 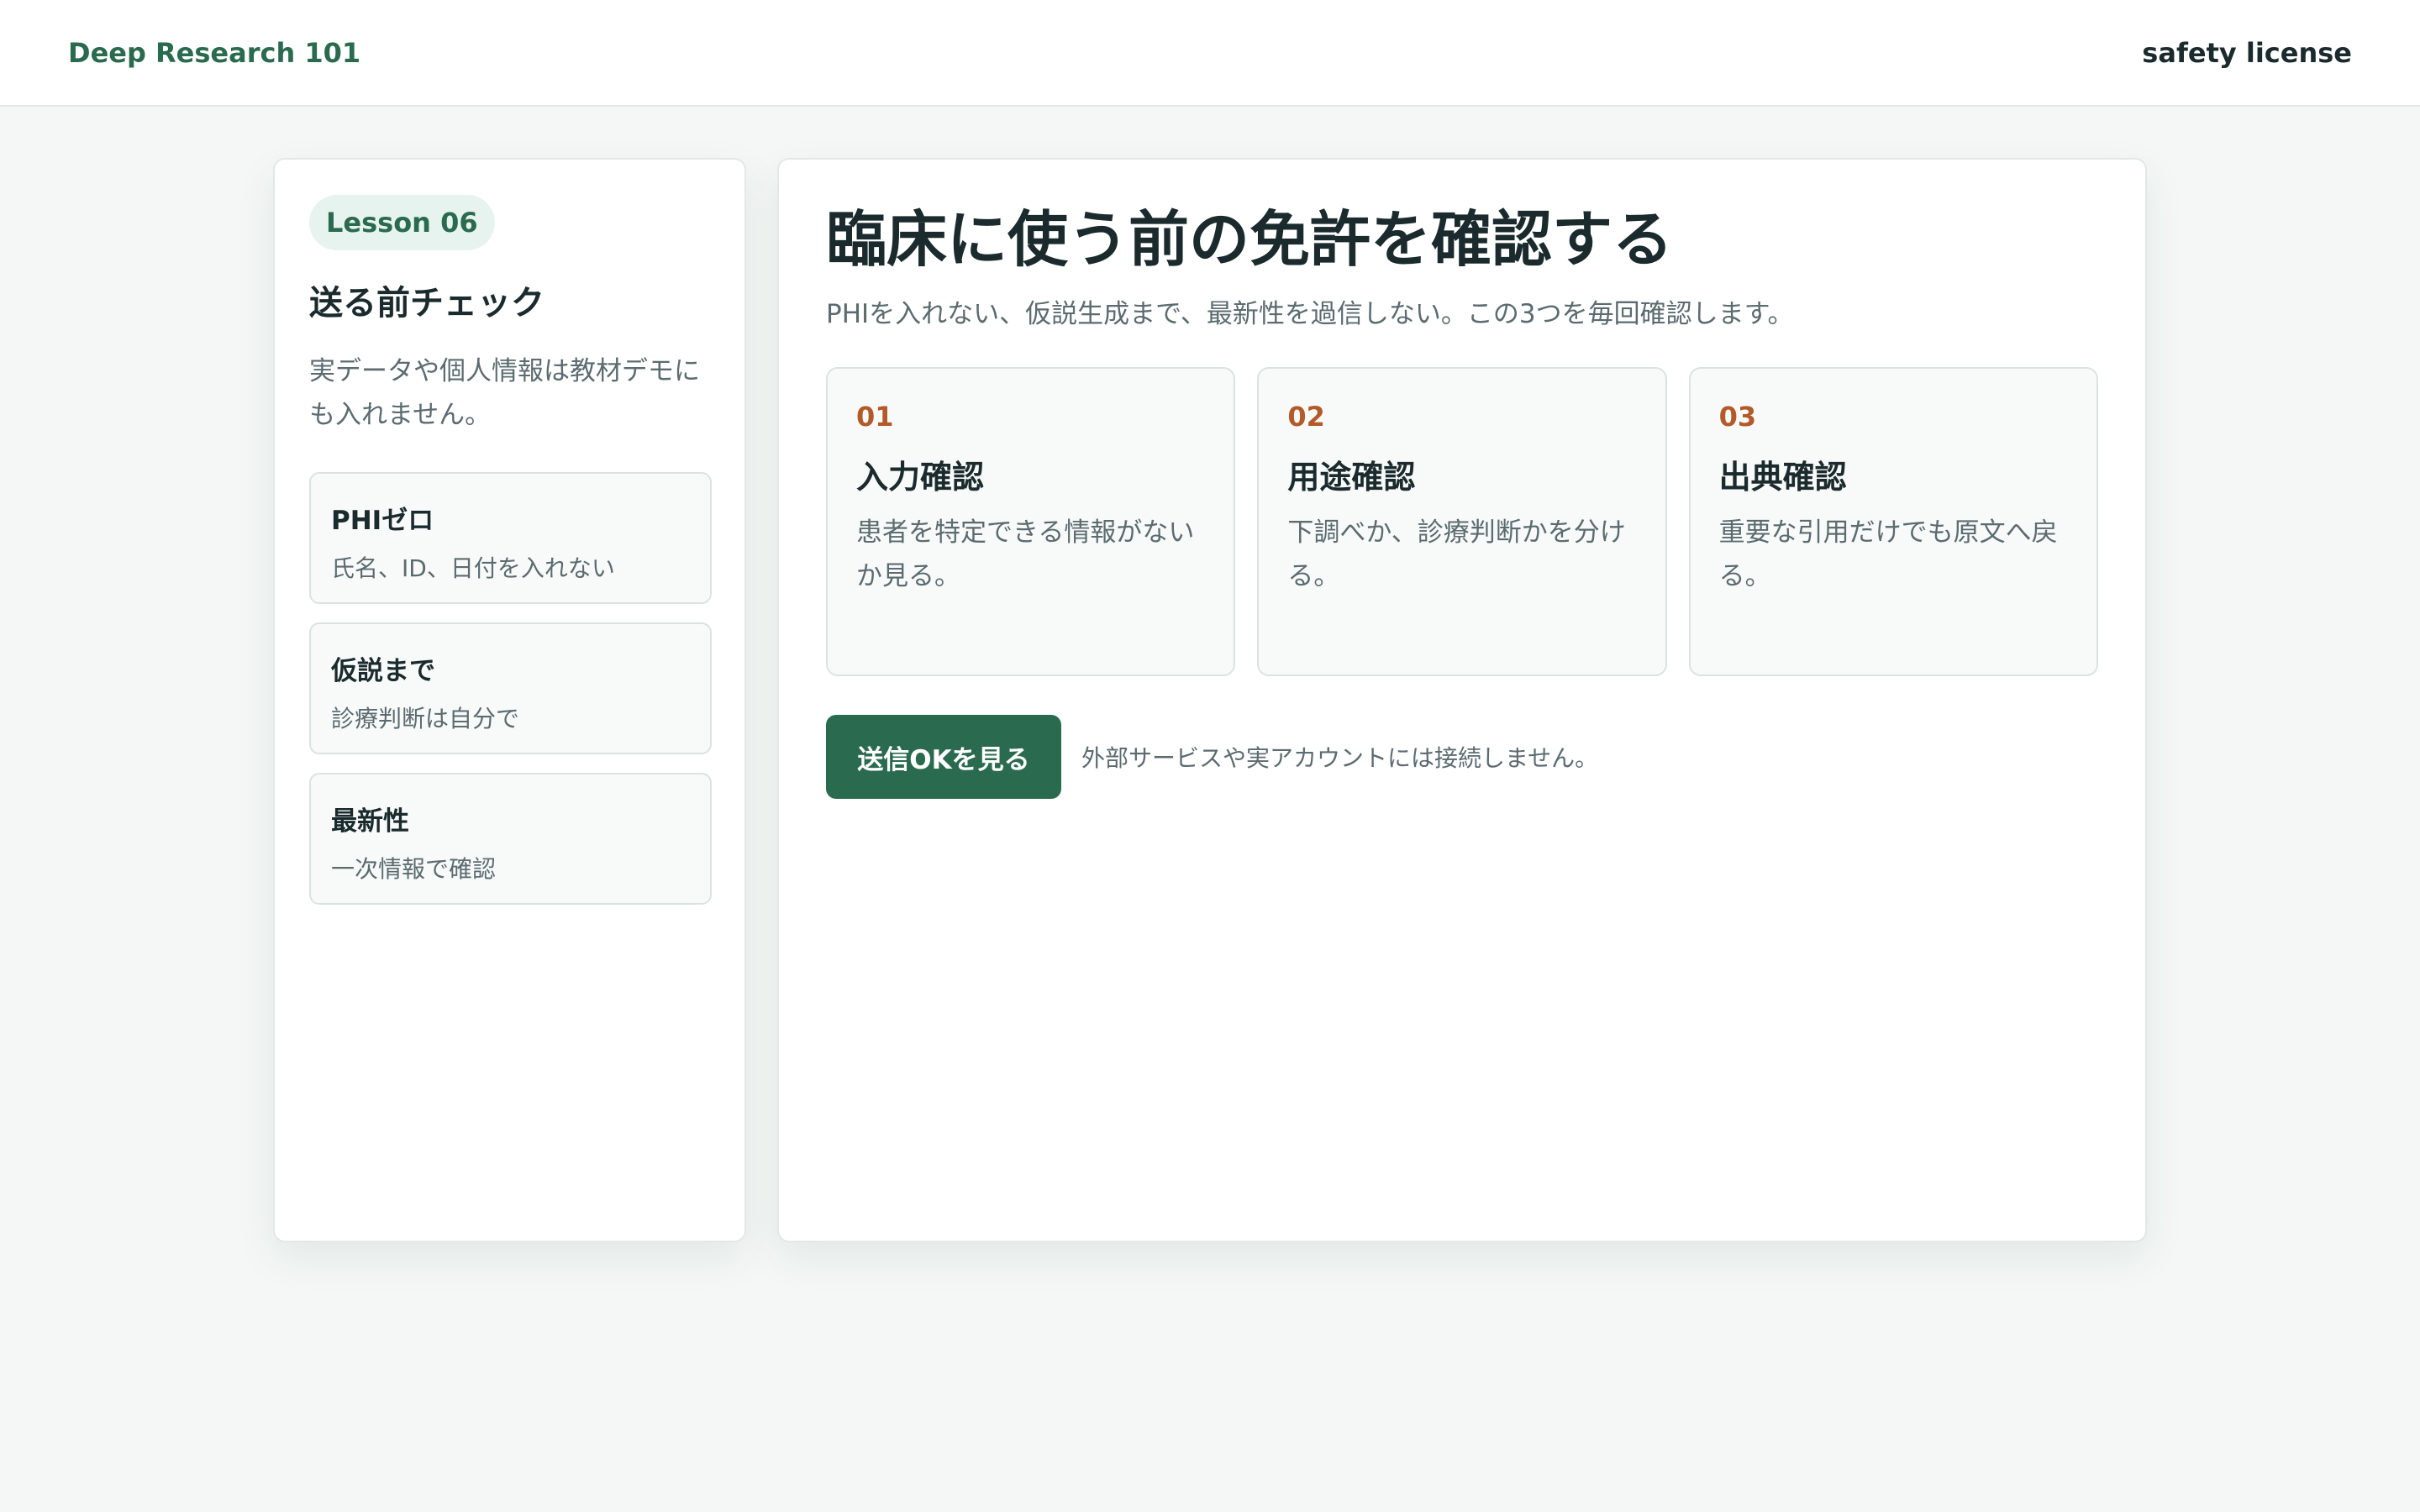 I want to click on step-description: 下調べか、診療判断かを分ける。, so click(x=1456, y=554).